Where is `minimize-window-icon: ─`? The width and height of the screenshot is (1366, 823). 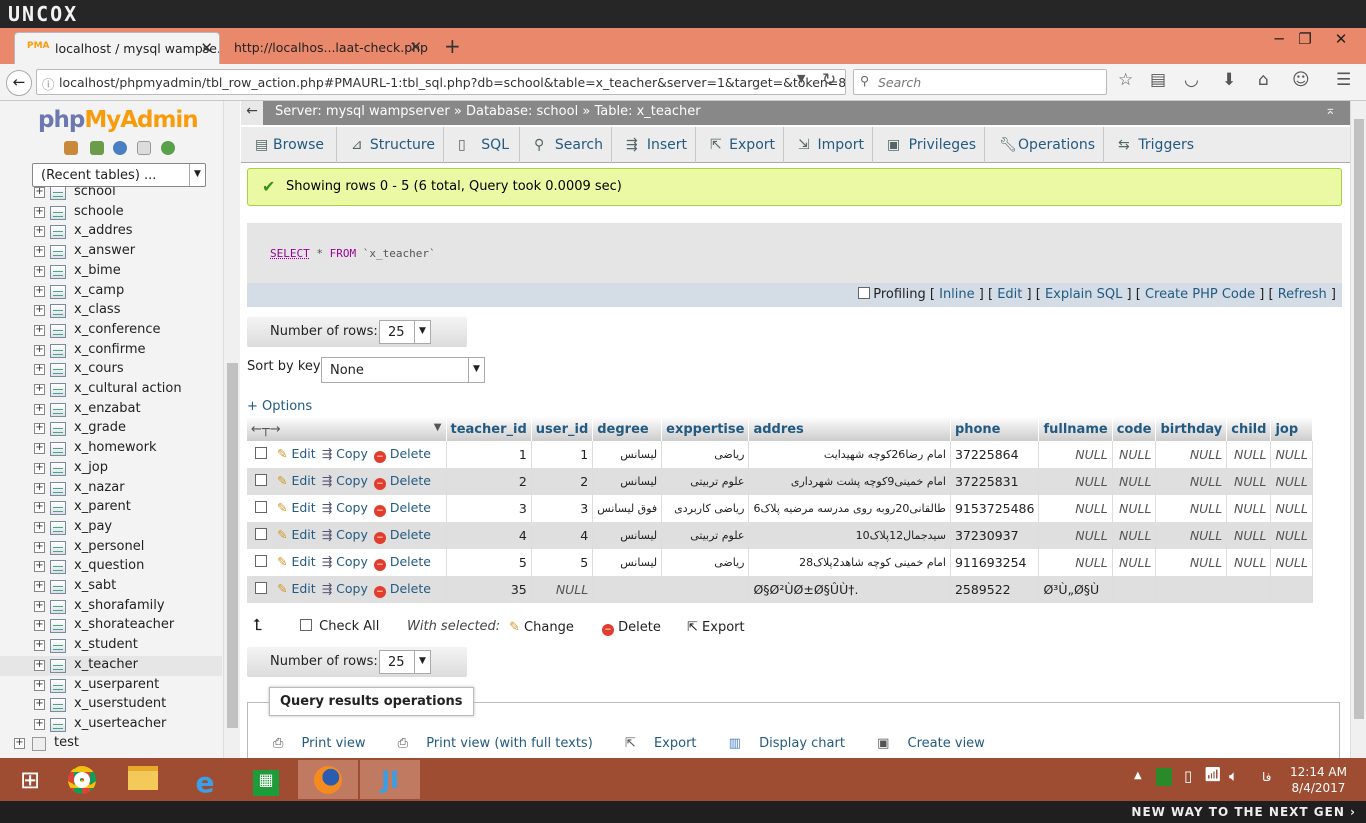
minimize-window-icon: ─ is located at coordinates (1279, 41).